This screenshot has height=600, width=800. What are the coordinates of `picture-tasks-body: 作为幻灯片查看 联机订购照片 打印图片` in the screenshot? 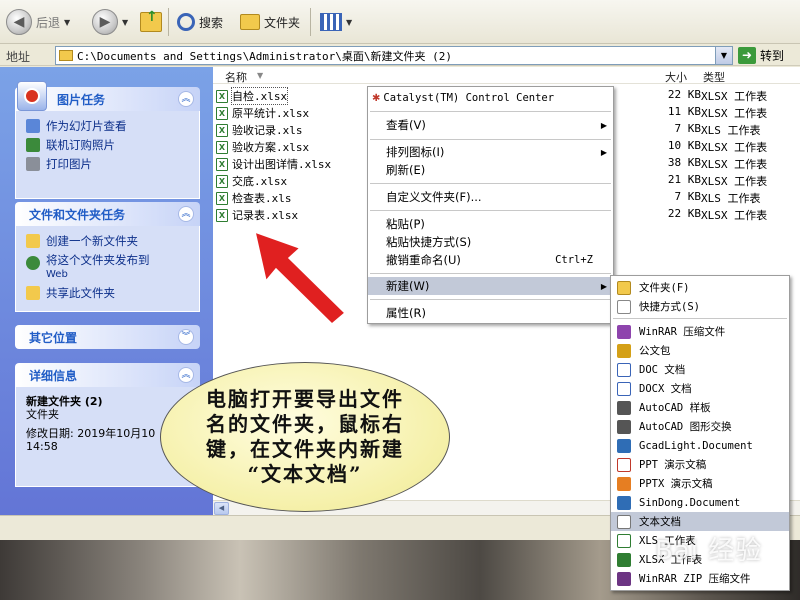 It's located at (107, 155).